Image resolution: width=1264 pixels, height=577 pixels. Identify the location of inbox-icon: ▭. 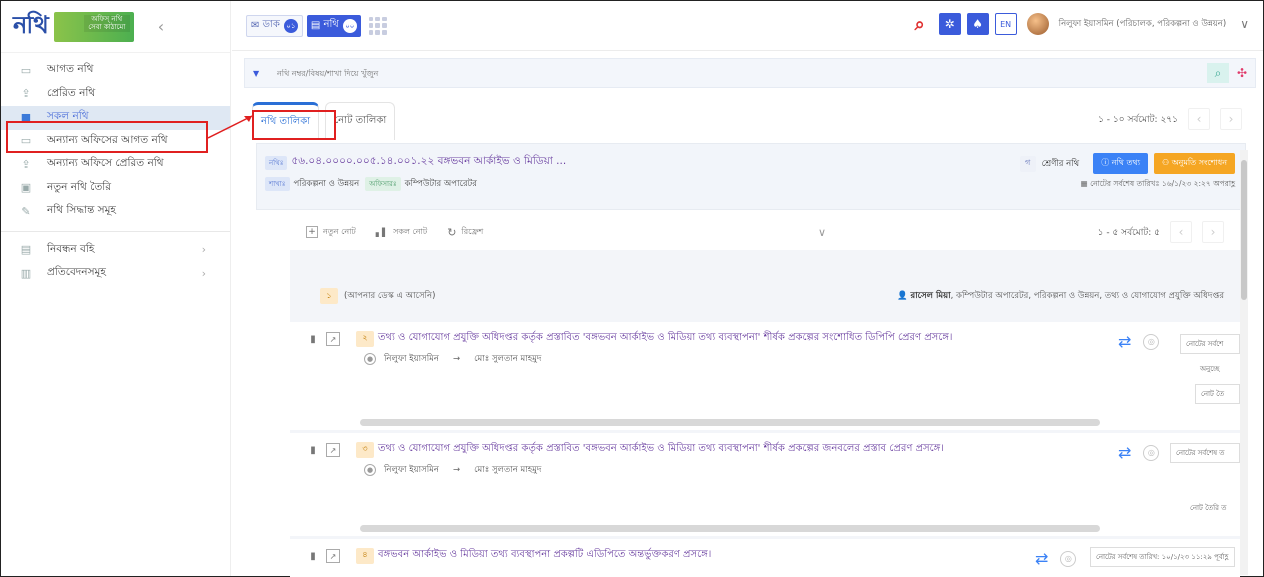
(26, 70).